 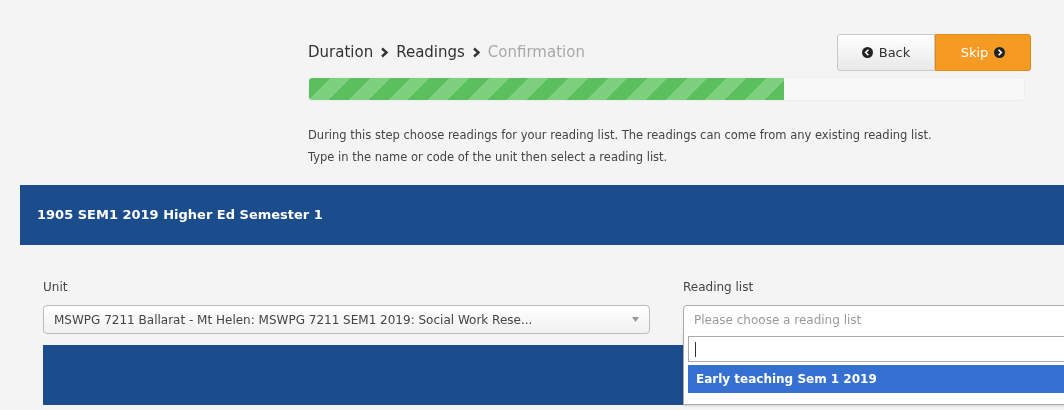 What do you see at coordinates (635, 319) in the screenshot?
I see `dropdown-arrow-icon` at bounding box center [635, 319].